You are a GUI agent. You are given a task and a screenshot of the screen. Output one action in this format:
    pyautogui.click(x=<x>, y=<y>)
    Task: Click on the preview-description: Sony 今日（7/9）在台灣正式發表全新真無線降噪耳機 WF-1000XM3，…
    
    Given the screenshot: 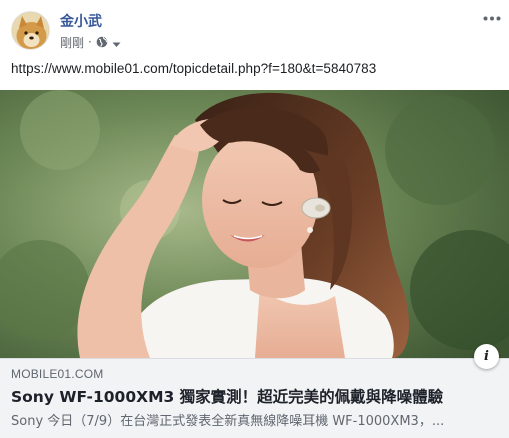 What is the action you would take?
    pyautogui.click(x=228, y=421)
    